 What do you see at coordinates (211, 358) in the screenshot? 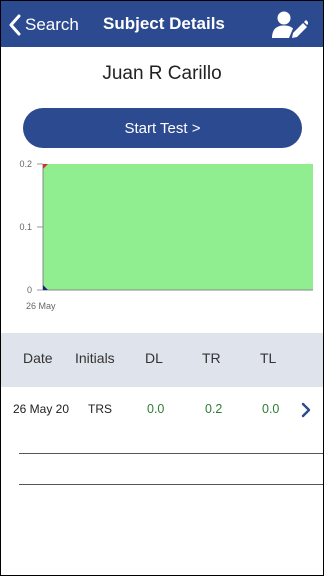
I see `column-header-tr: TR` at bounding box center [211, 358].